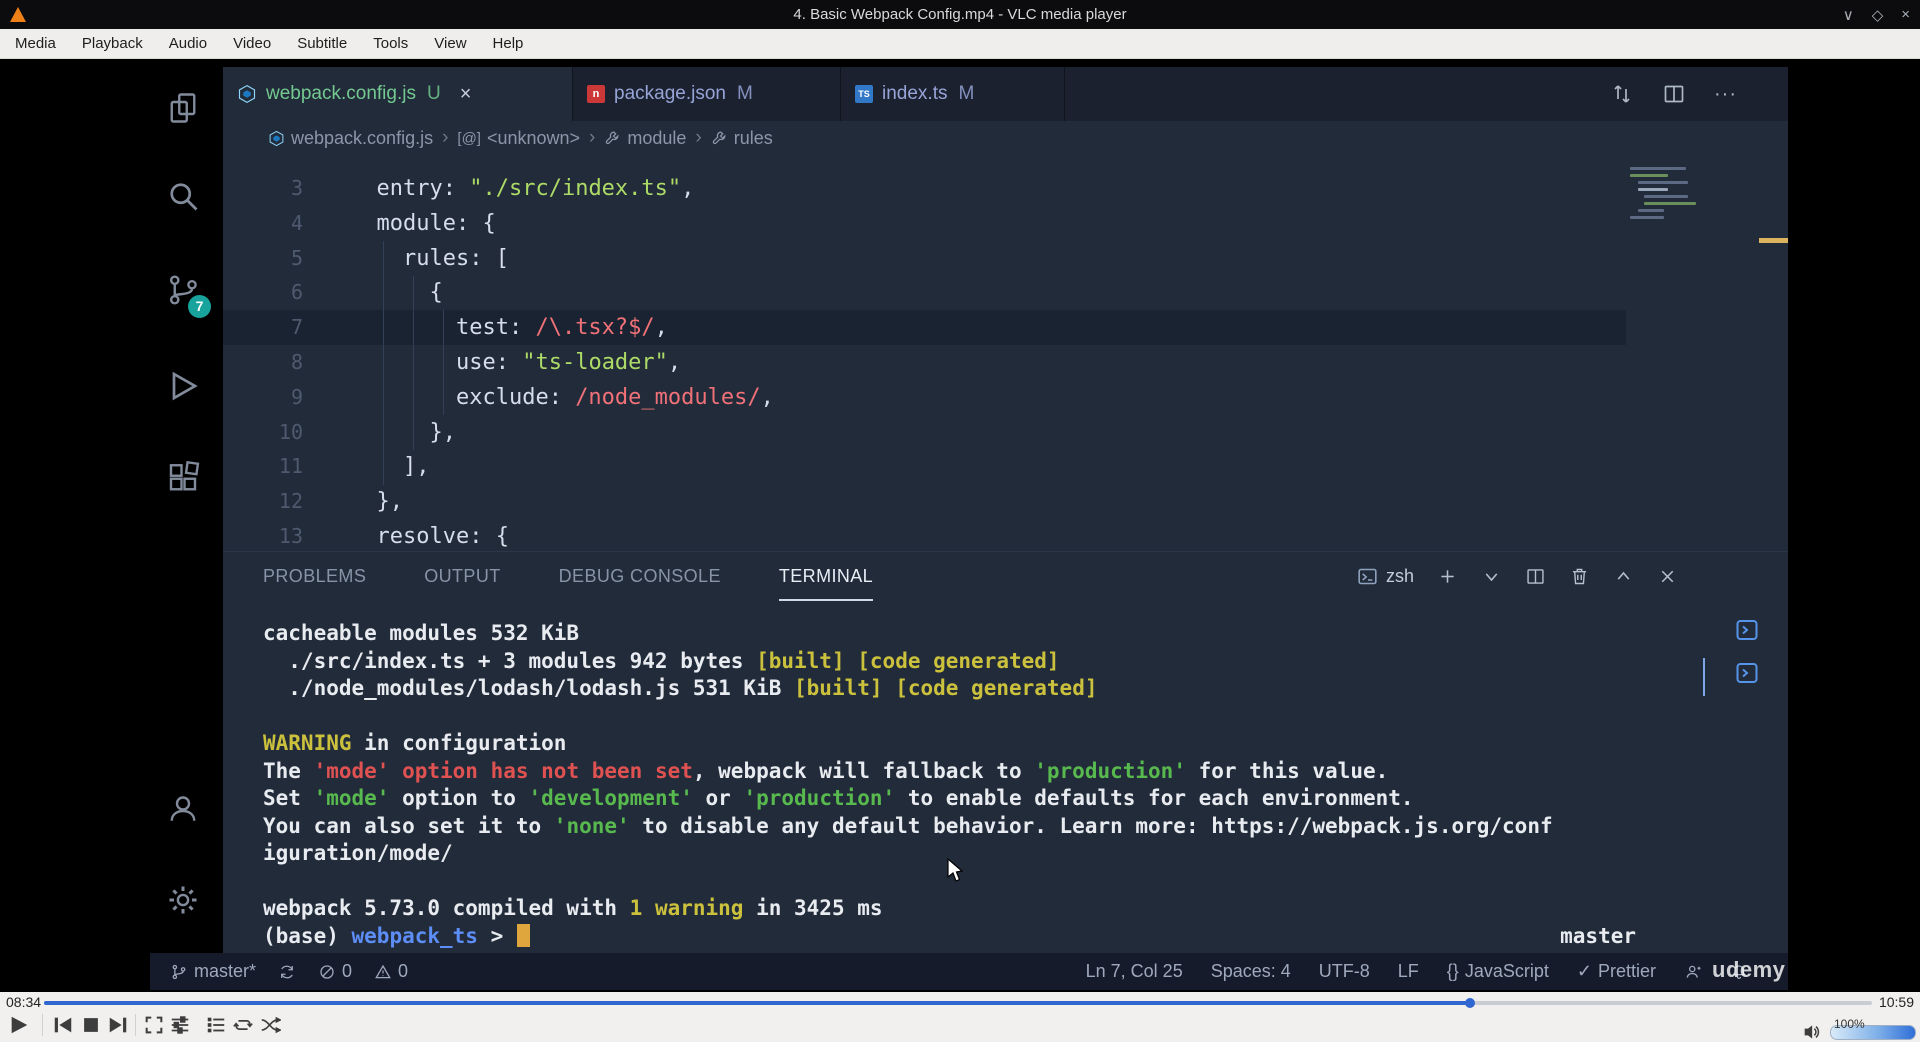 This screenshot has width=1920, height=1042. I want to click on code-line: 11 ],, so click(924, 466).